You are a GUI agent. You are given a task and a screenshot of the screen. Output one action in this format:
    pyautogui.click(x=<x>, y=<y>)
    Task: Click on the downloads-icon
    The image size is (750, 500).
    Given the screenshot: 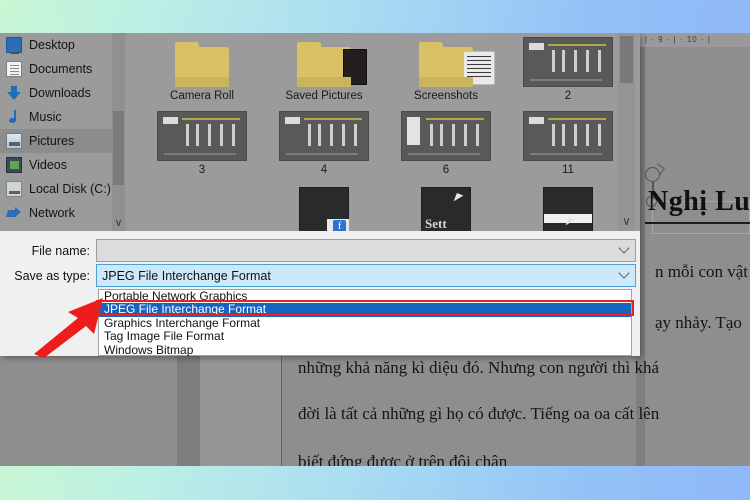 What is the action you would take?
    pyautogui.click(x=14, y=93)
    